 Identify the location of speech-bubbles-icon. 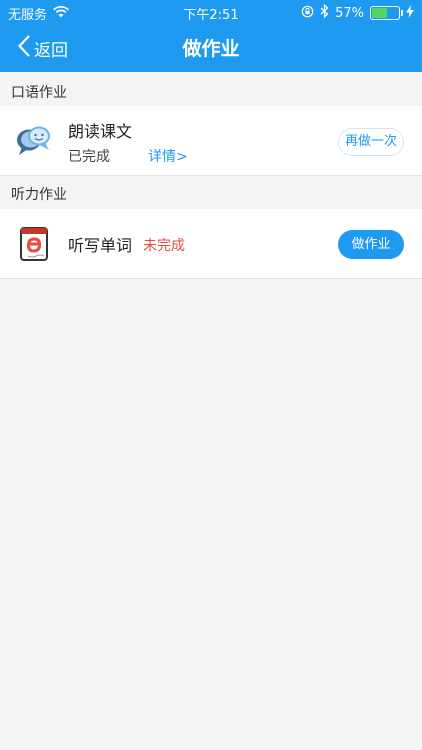
(34, 142).